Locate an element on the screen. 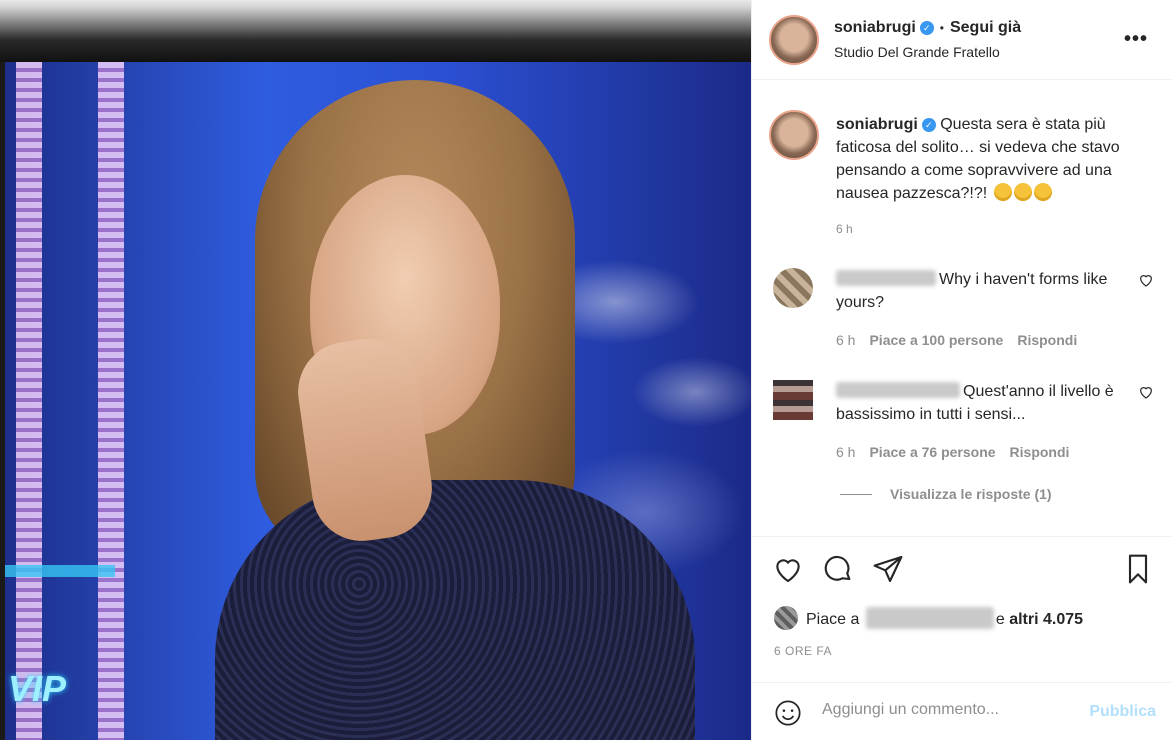  follow-button: Segui già is located at coordinates (985, 27).